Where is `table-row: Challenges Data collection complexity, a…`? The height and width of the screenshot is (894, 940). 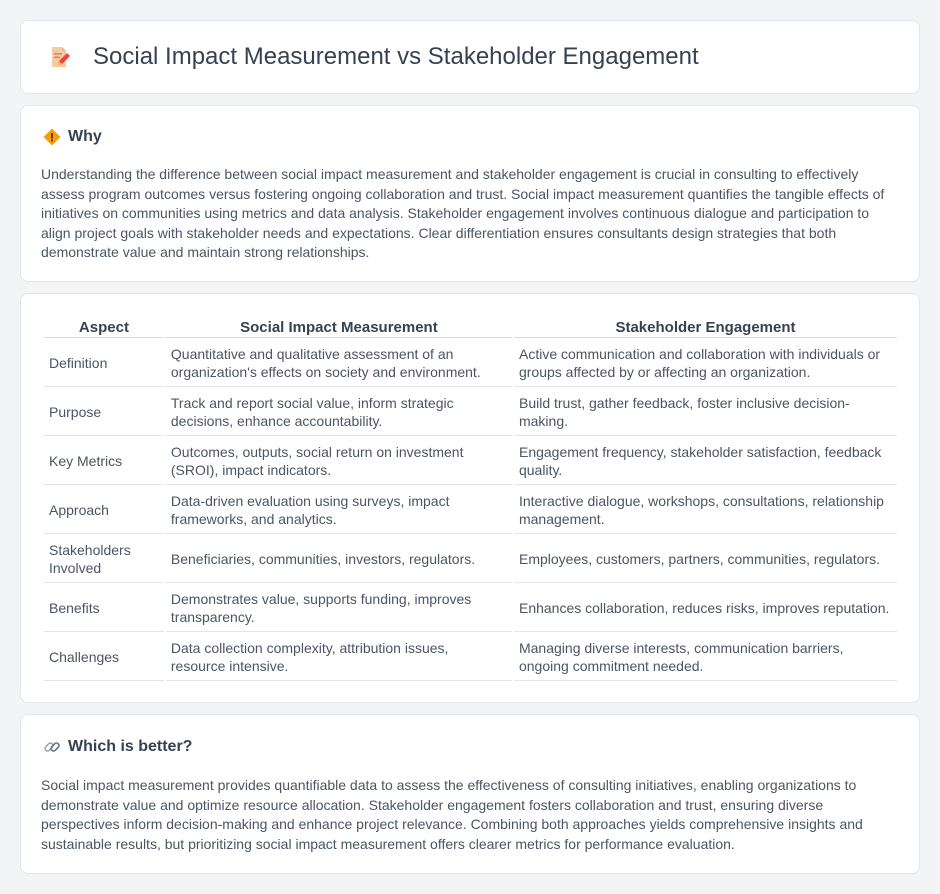 table-row: Challenges Data collection complexity, a… is located at coordinates (470, 656).